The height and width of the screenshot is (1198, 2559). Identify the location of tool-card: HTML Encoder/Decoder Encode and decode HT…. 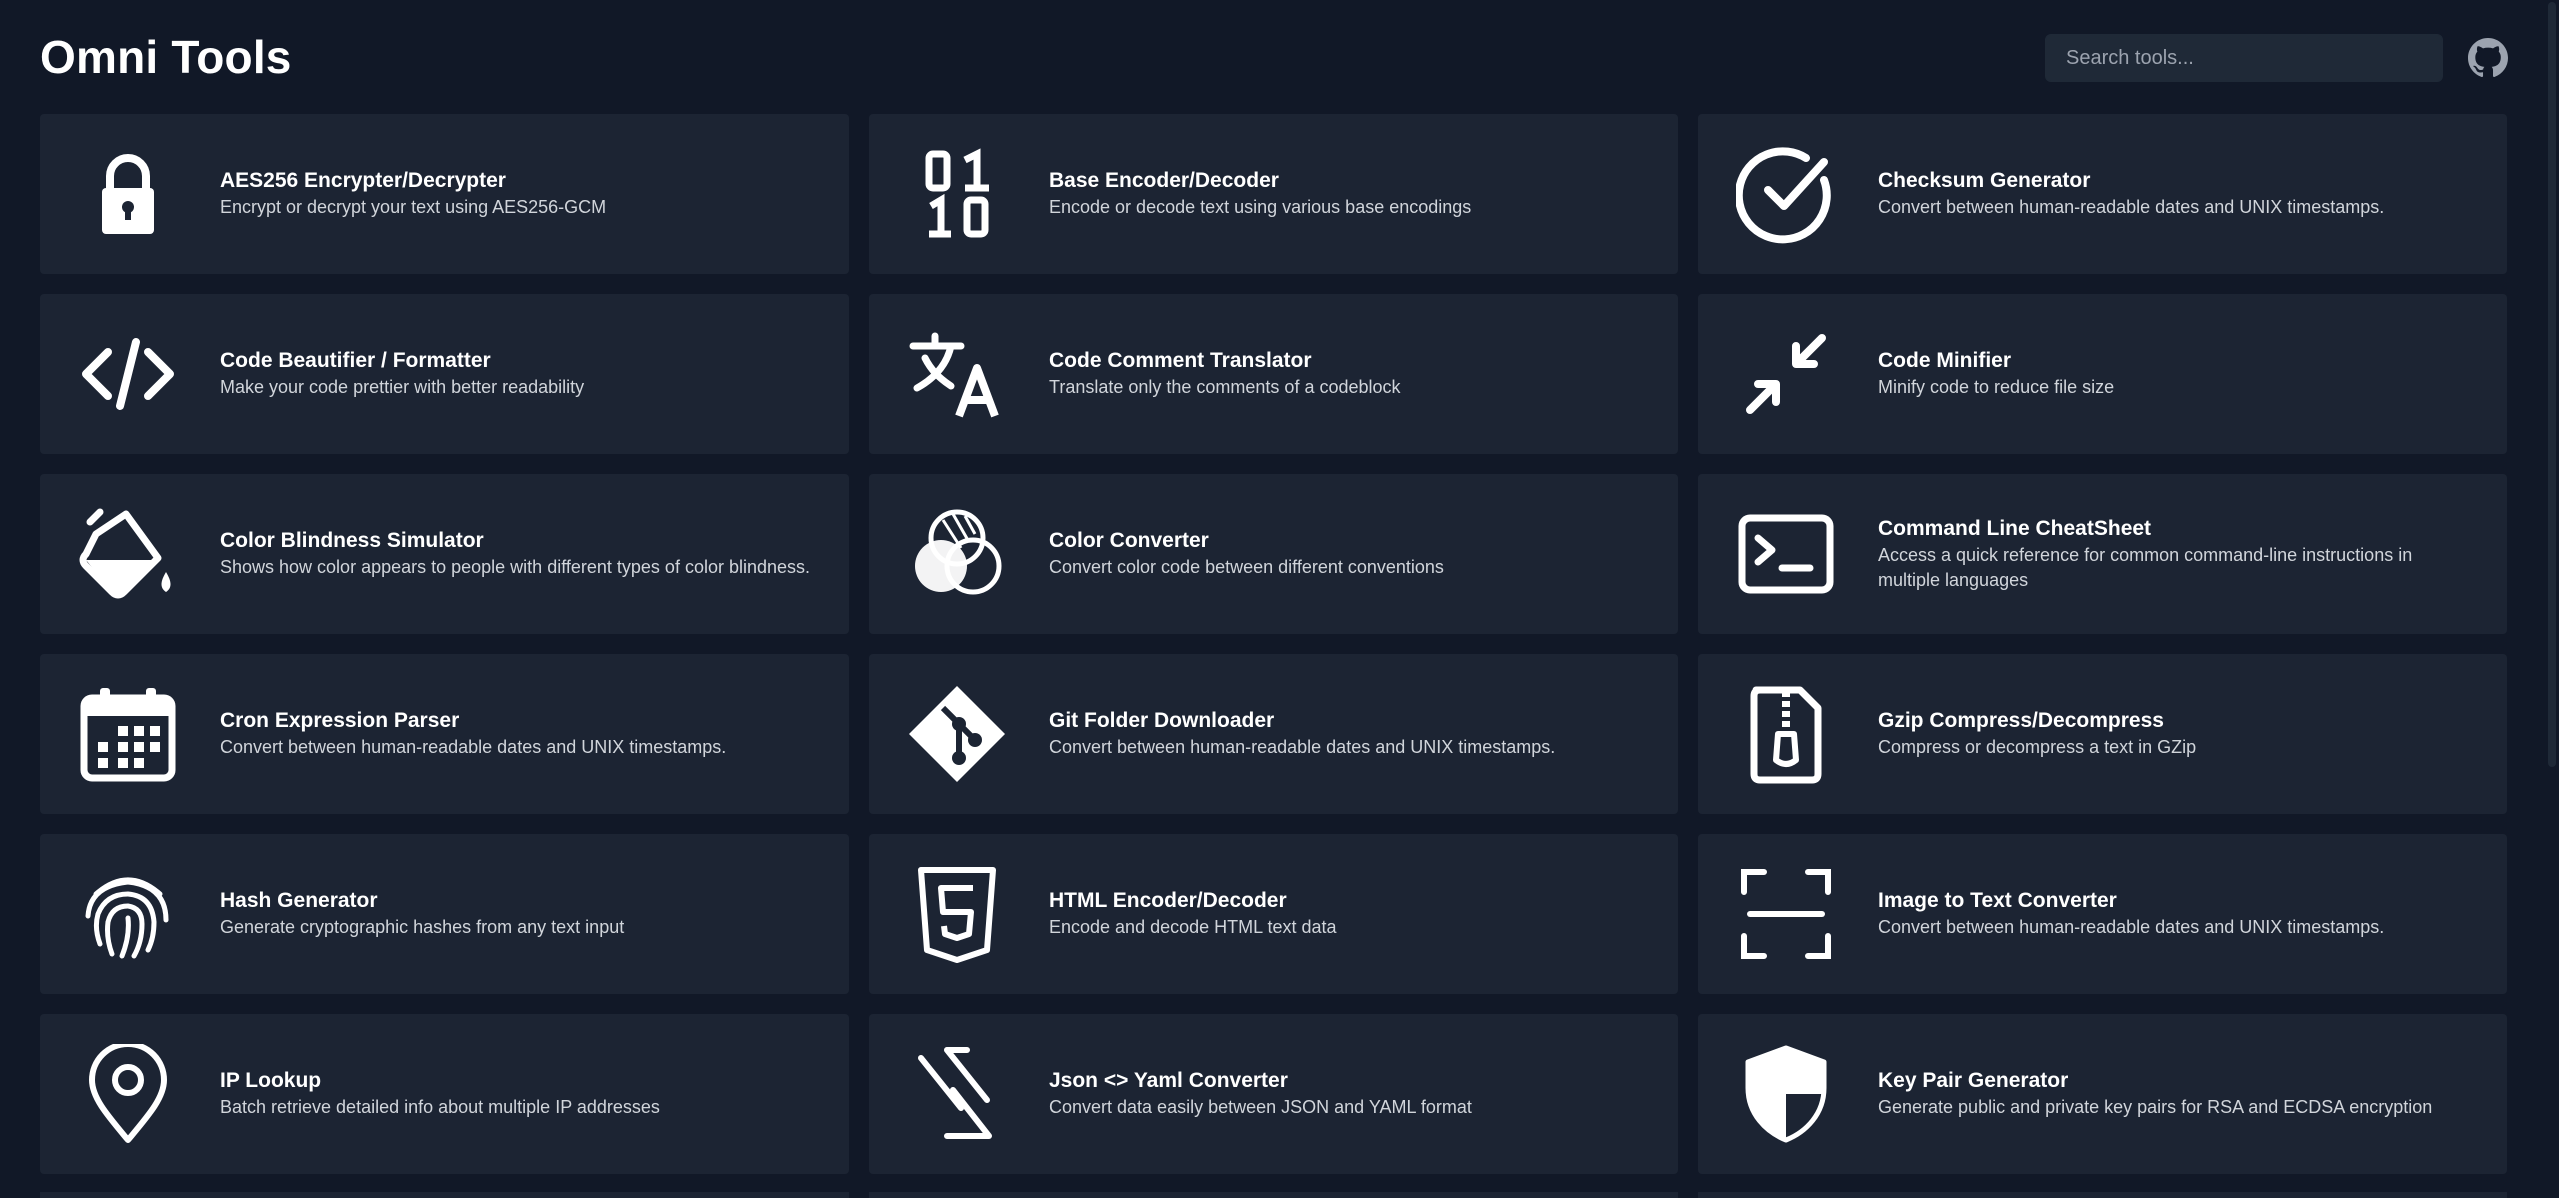
(1273, 914).